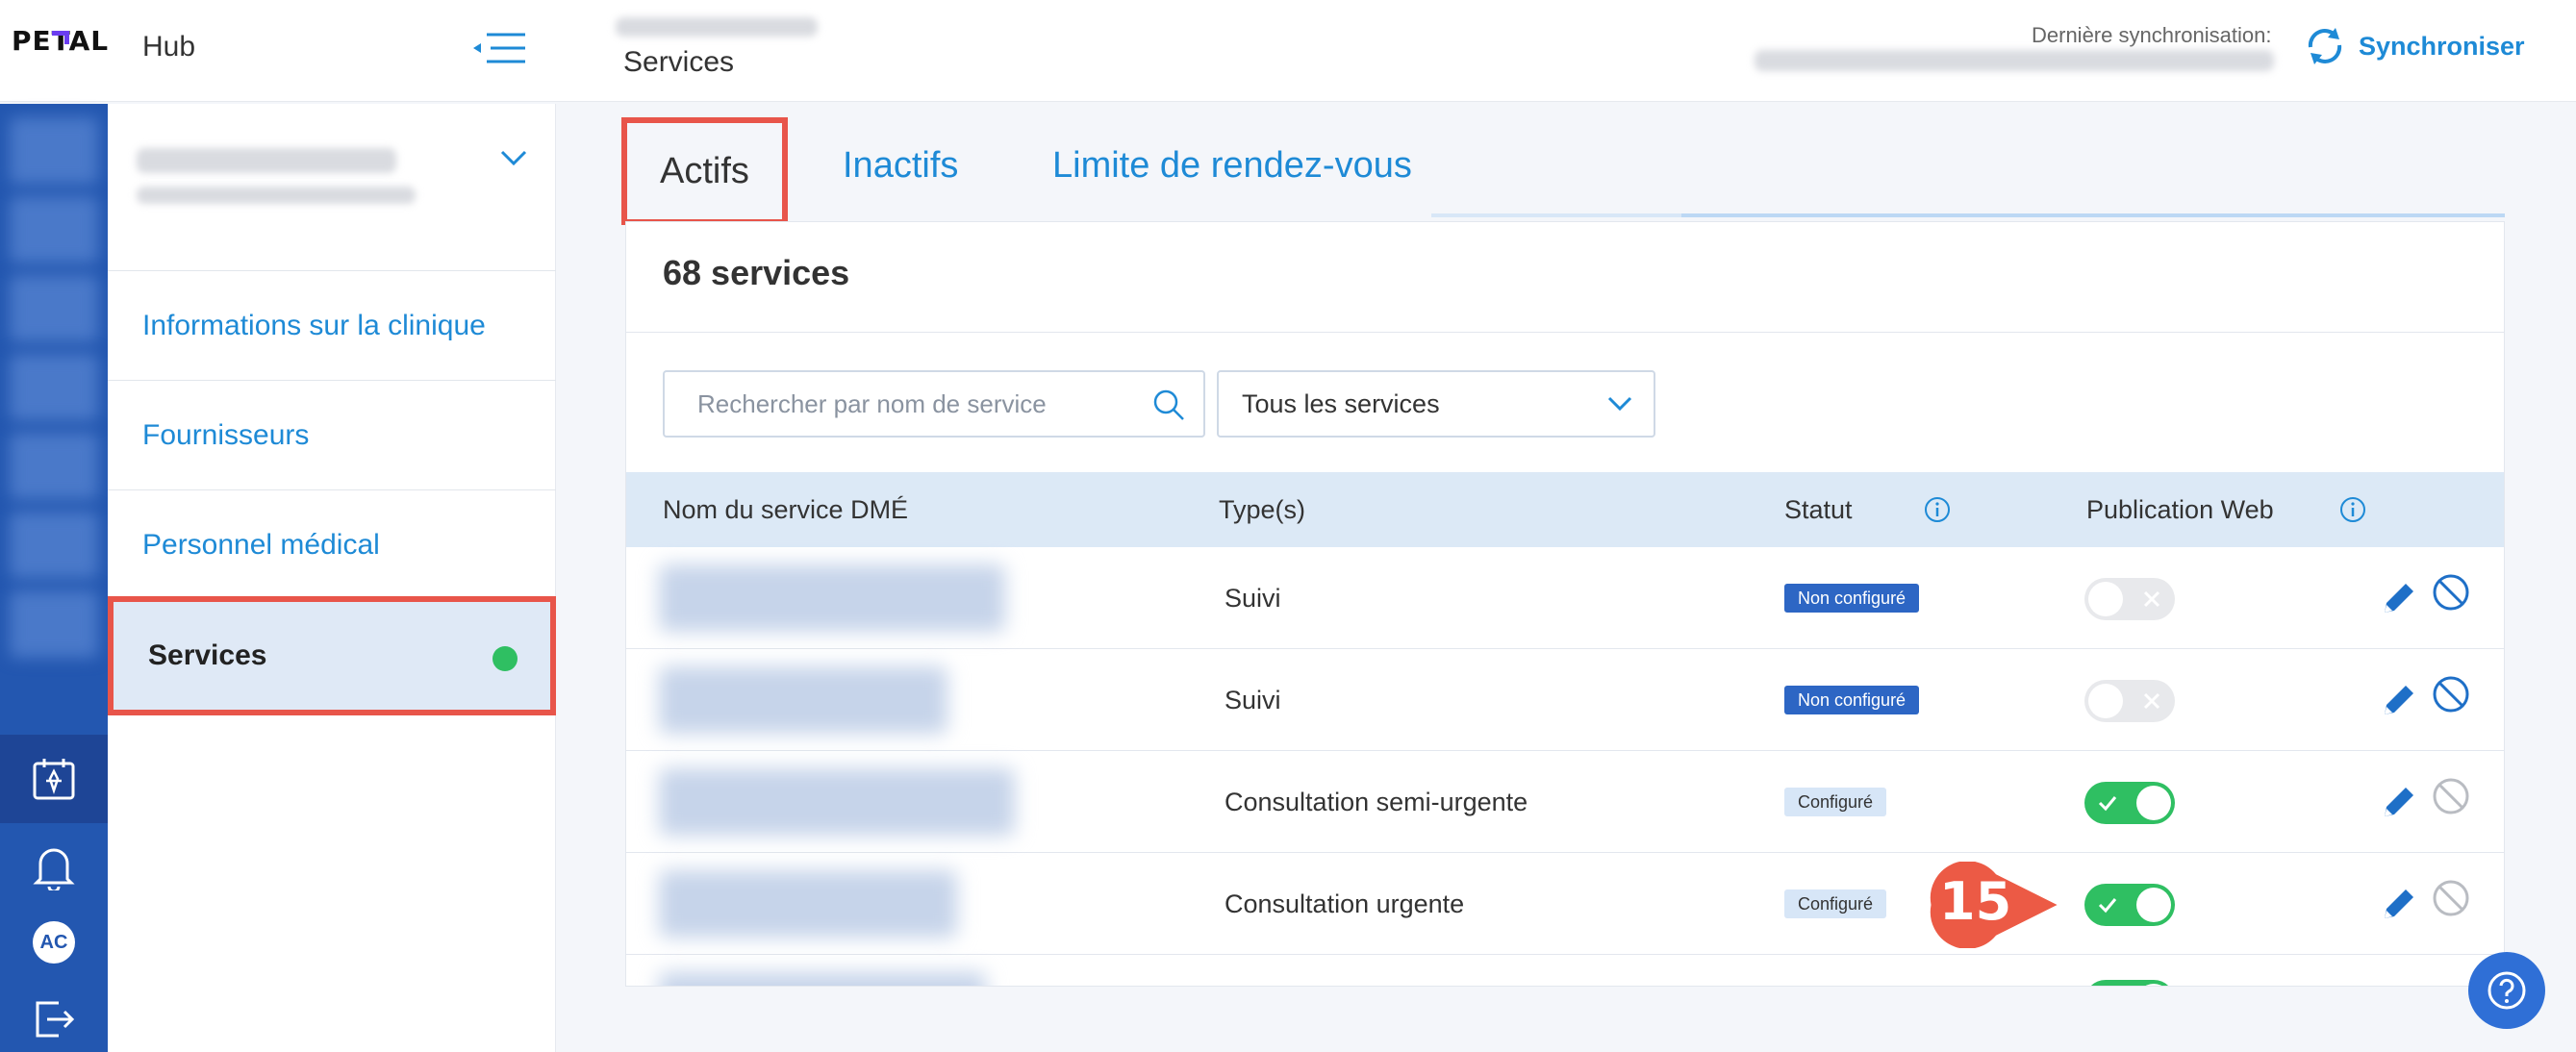  I want to click on sync-button: Synchroniser, so click(2413, 46).